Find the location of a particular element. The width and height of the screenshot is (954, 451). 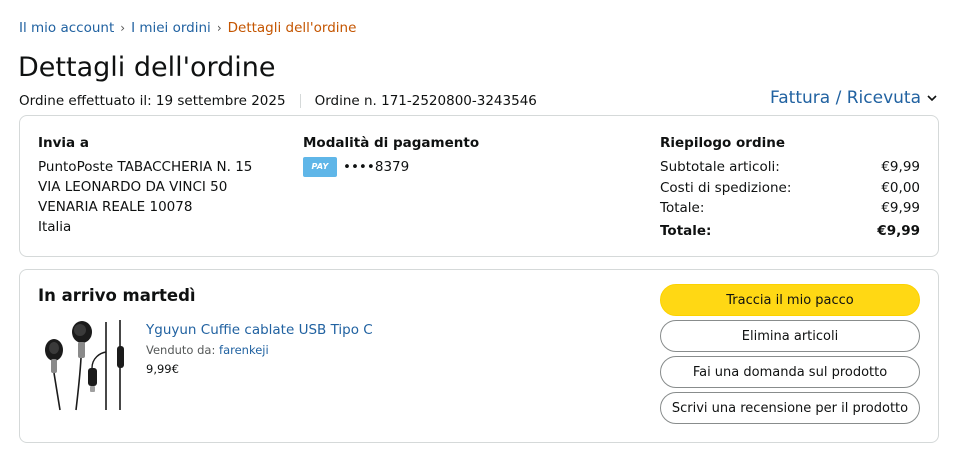

summary-value: €0,00 is located at coordinates (900, 187).